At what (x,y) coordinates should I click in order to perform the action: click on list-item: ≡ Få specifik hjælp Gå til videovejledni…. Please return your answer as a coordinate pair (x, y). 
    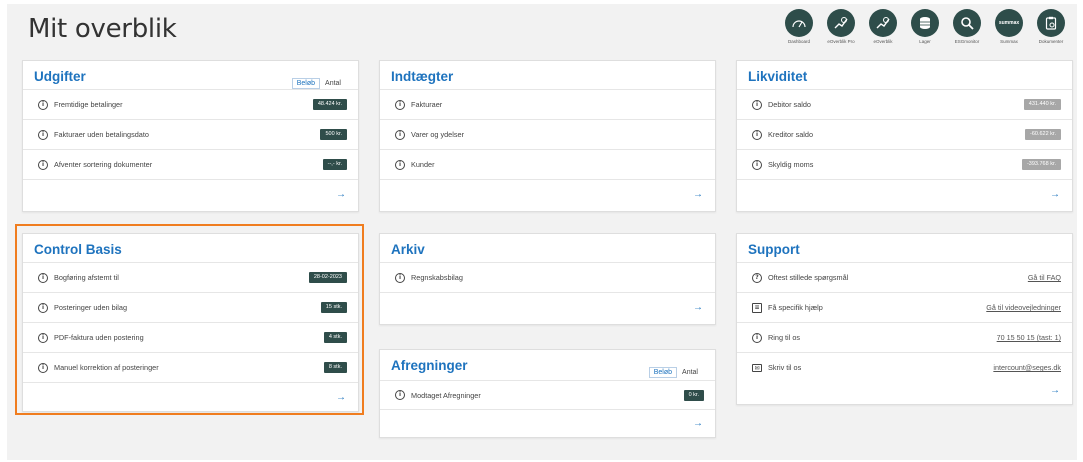
    Looking at the image, I should click on (904, 307).